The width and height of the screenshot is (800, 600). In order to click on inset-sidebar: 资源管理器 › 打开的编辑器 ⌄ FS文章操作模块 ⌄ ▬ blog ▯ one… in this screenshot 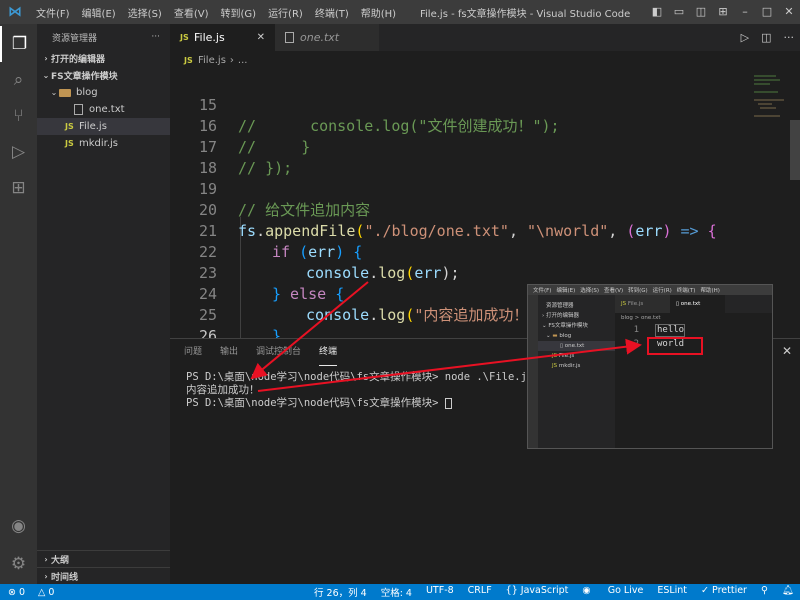, I will do `click(576, 371)`.